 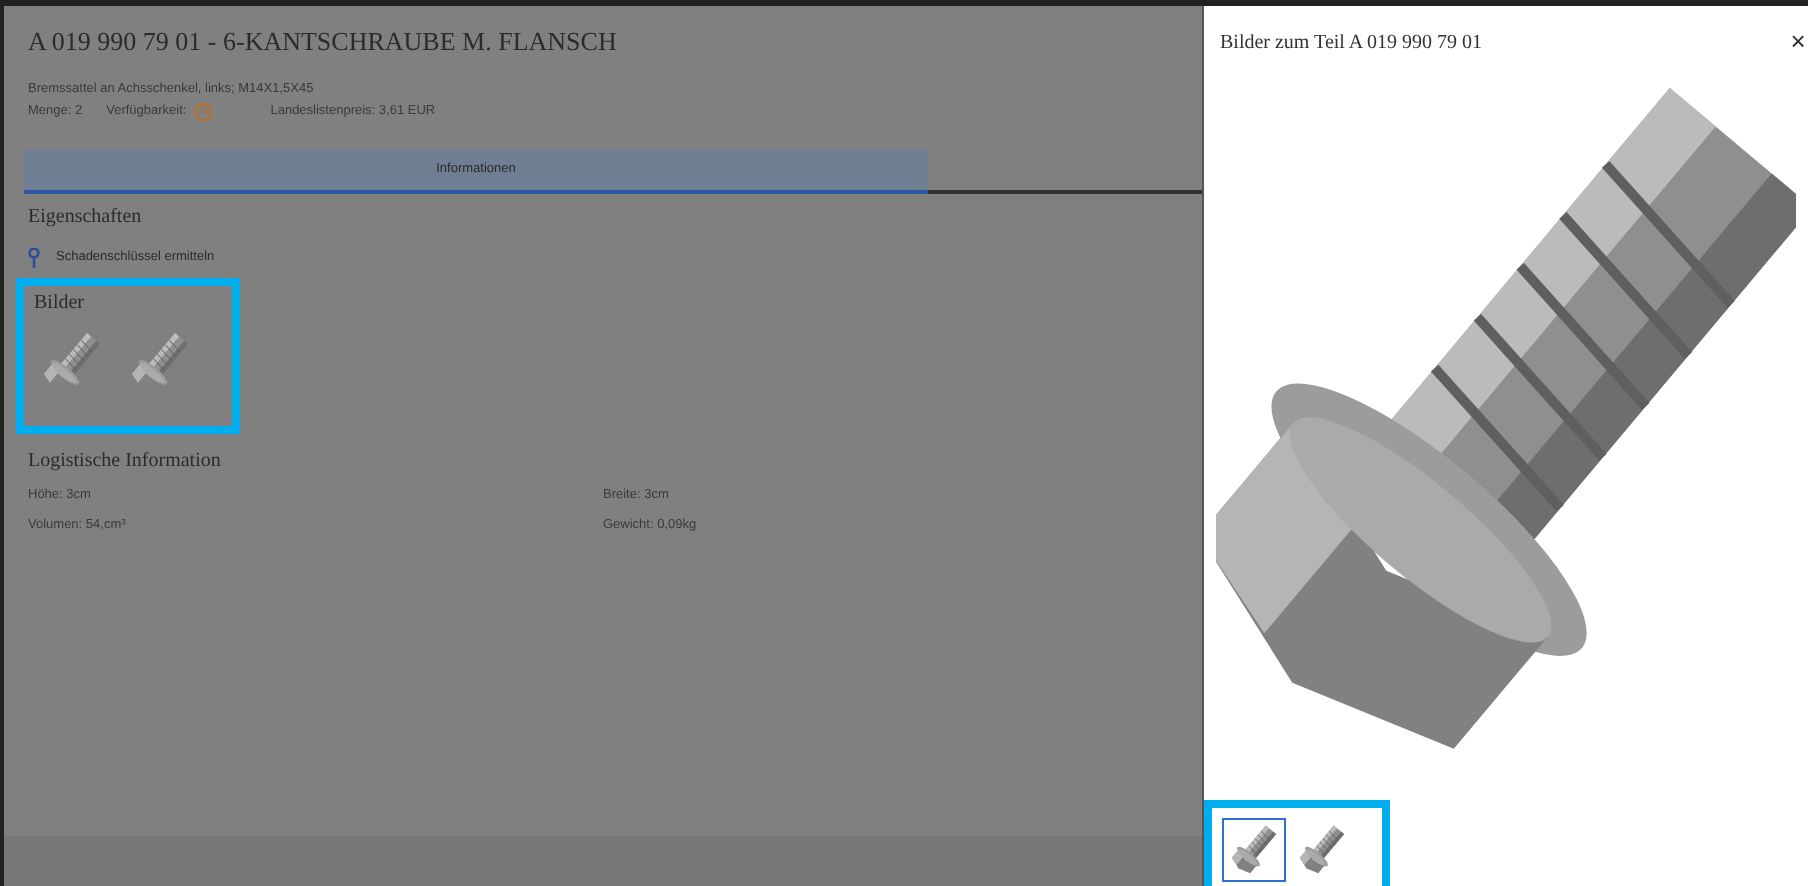 What do you see at coordinates (1798, 34) in the screenshot?
I see `close-button: ×` at bounding box center [1798, 34].